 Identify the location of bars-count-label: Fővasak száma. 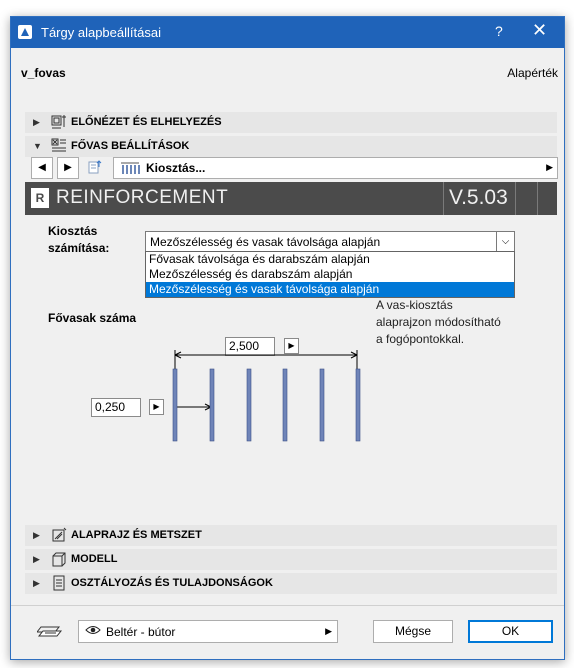
(92, 318).